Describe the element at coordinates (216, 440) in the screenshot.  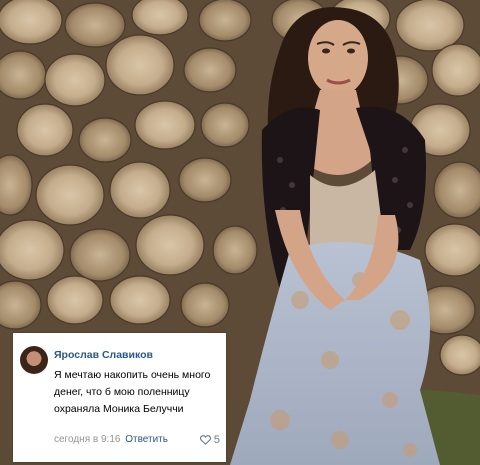
I see `like-count: 5` at that location.